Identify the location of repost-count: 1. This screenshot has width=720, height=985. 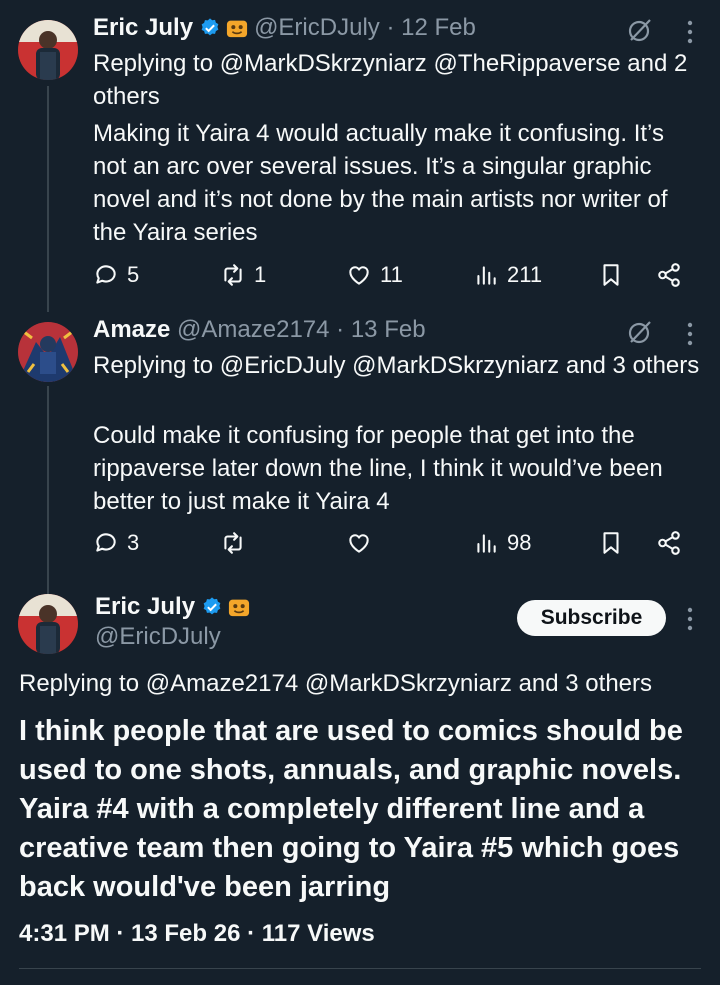
(260, 274).